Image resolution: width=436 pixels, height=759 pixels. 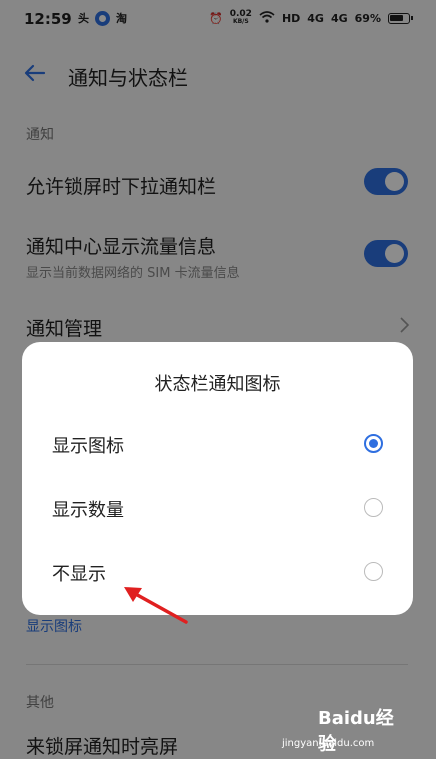 What do you see at coordinates (217, 572) in the screenshot?
I see `option-hide: 不显示` at bounding box center [217, 572].